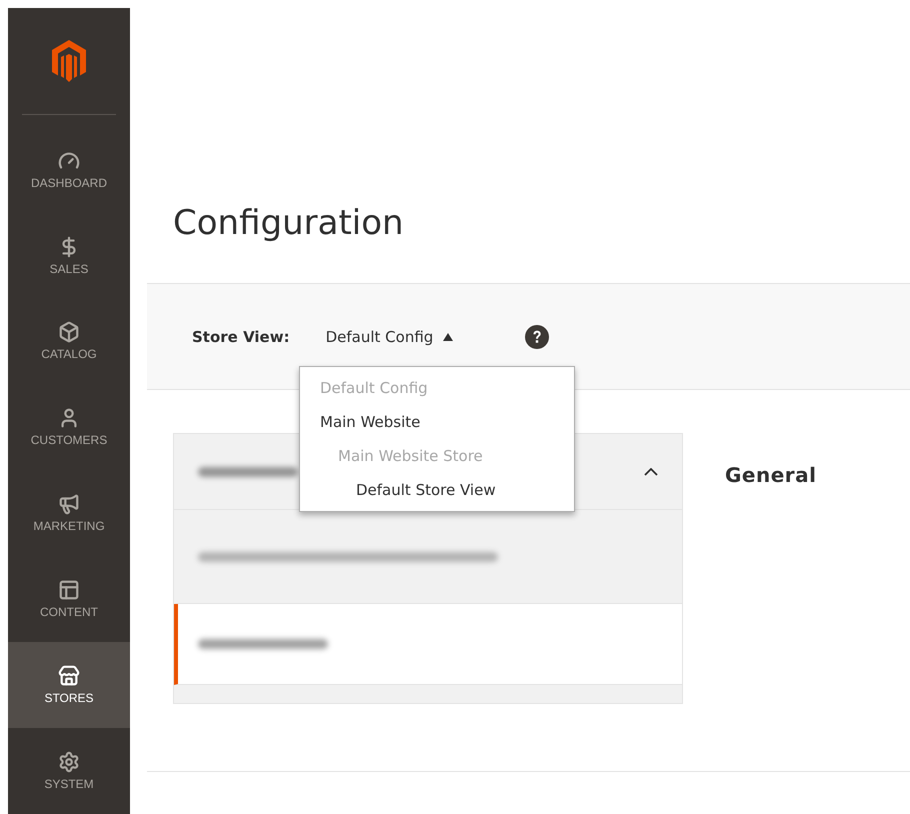  What do you see at coordinates (241, 337) in the screenshot?
I see `store-view-label: Store View:` at bounding box center [241, 337].